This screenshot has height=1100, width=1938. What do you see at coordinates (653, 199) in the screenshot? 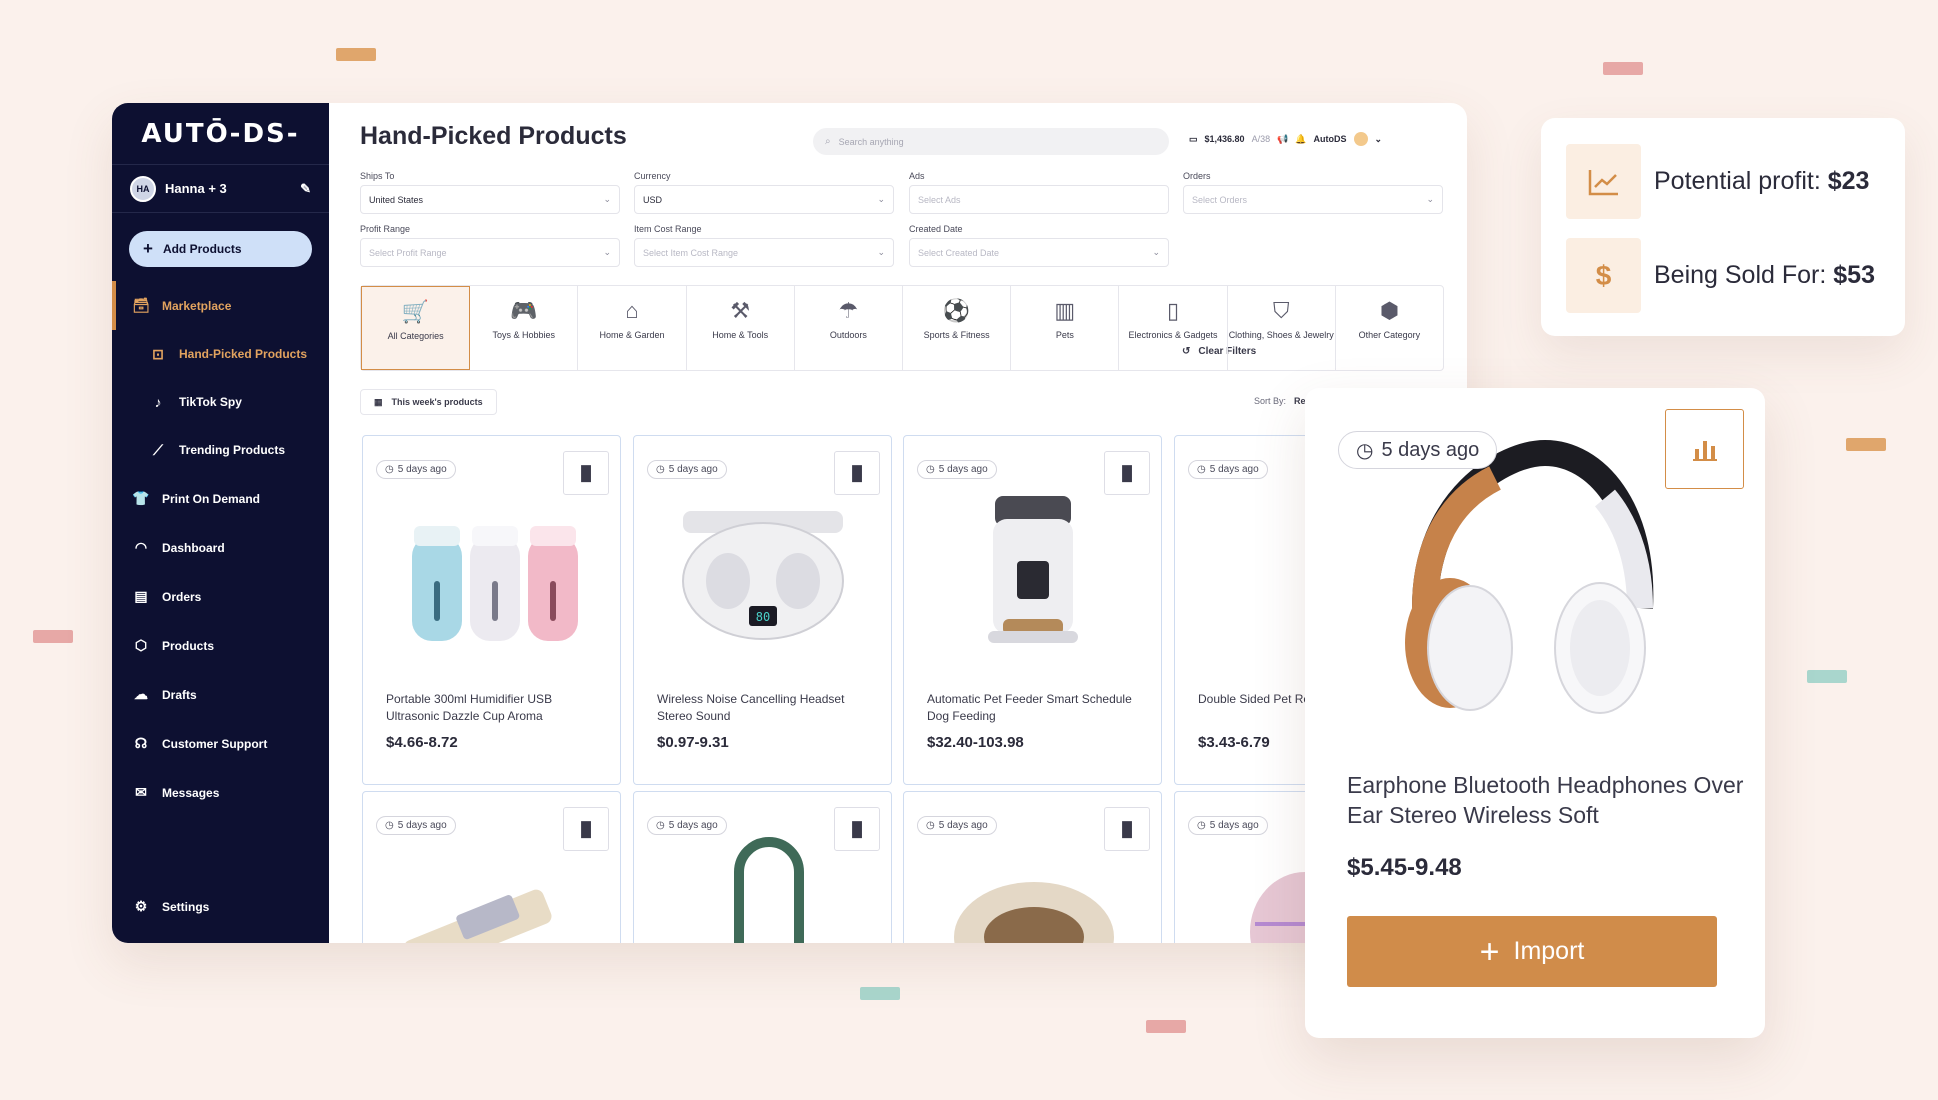
I see `currency-value: USD` at bounding box center [653, 199].